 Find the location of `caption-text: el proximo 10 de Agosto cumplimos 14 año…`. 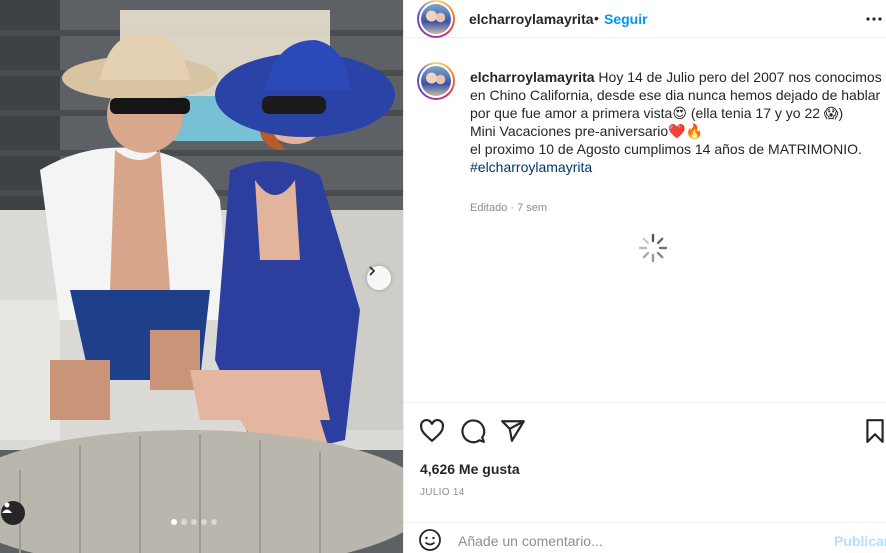

caption-text: el proximo 10 de Agosto cumplimos 14 año… is located at coordinates (666, 149).